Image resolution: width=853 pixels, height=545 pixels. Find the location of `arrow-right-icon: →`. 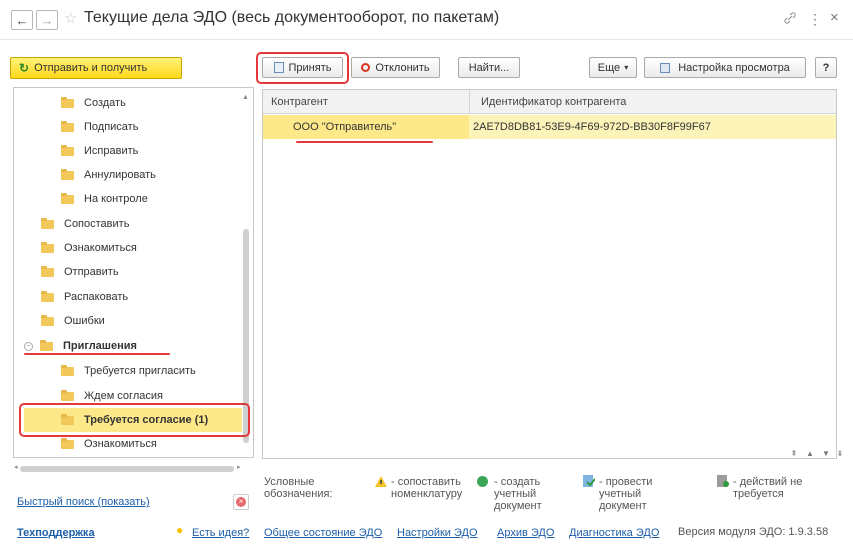

arrow-right-icon: → is located at coordinates (47, 20).